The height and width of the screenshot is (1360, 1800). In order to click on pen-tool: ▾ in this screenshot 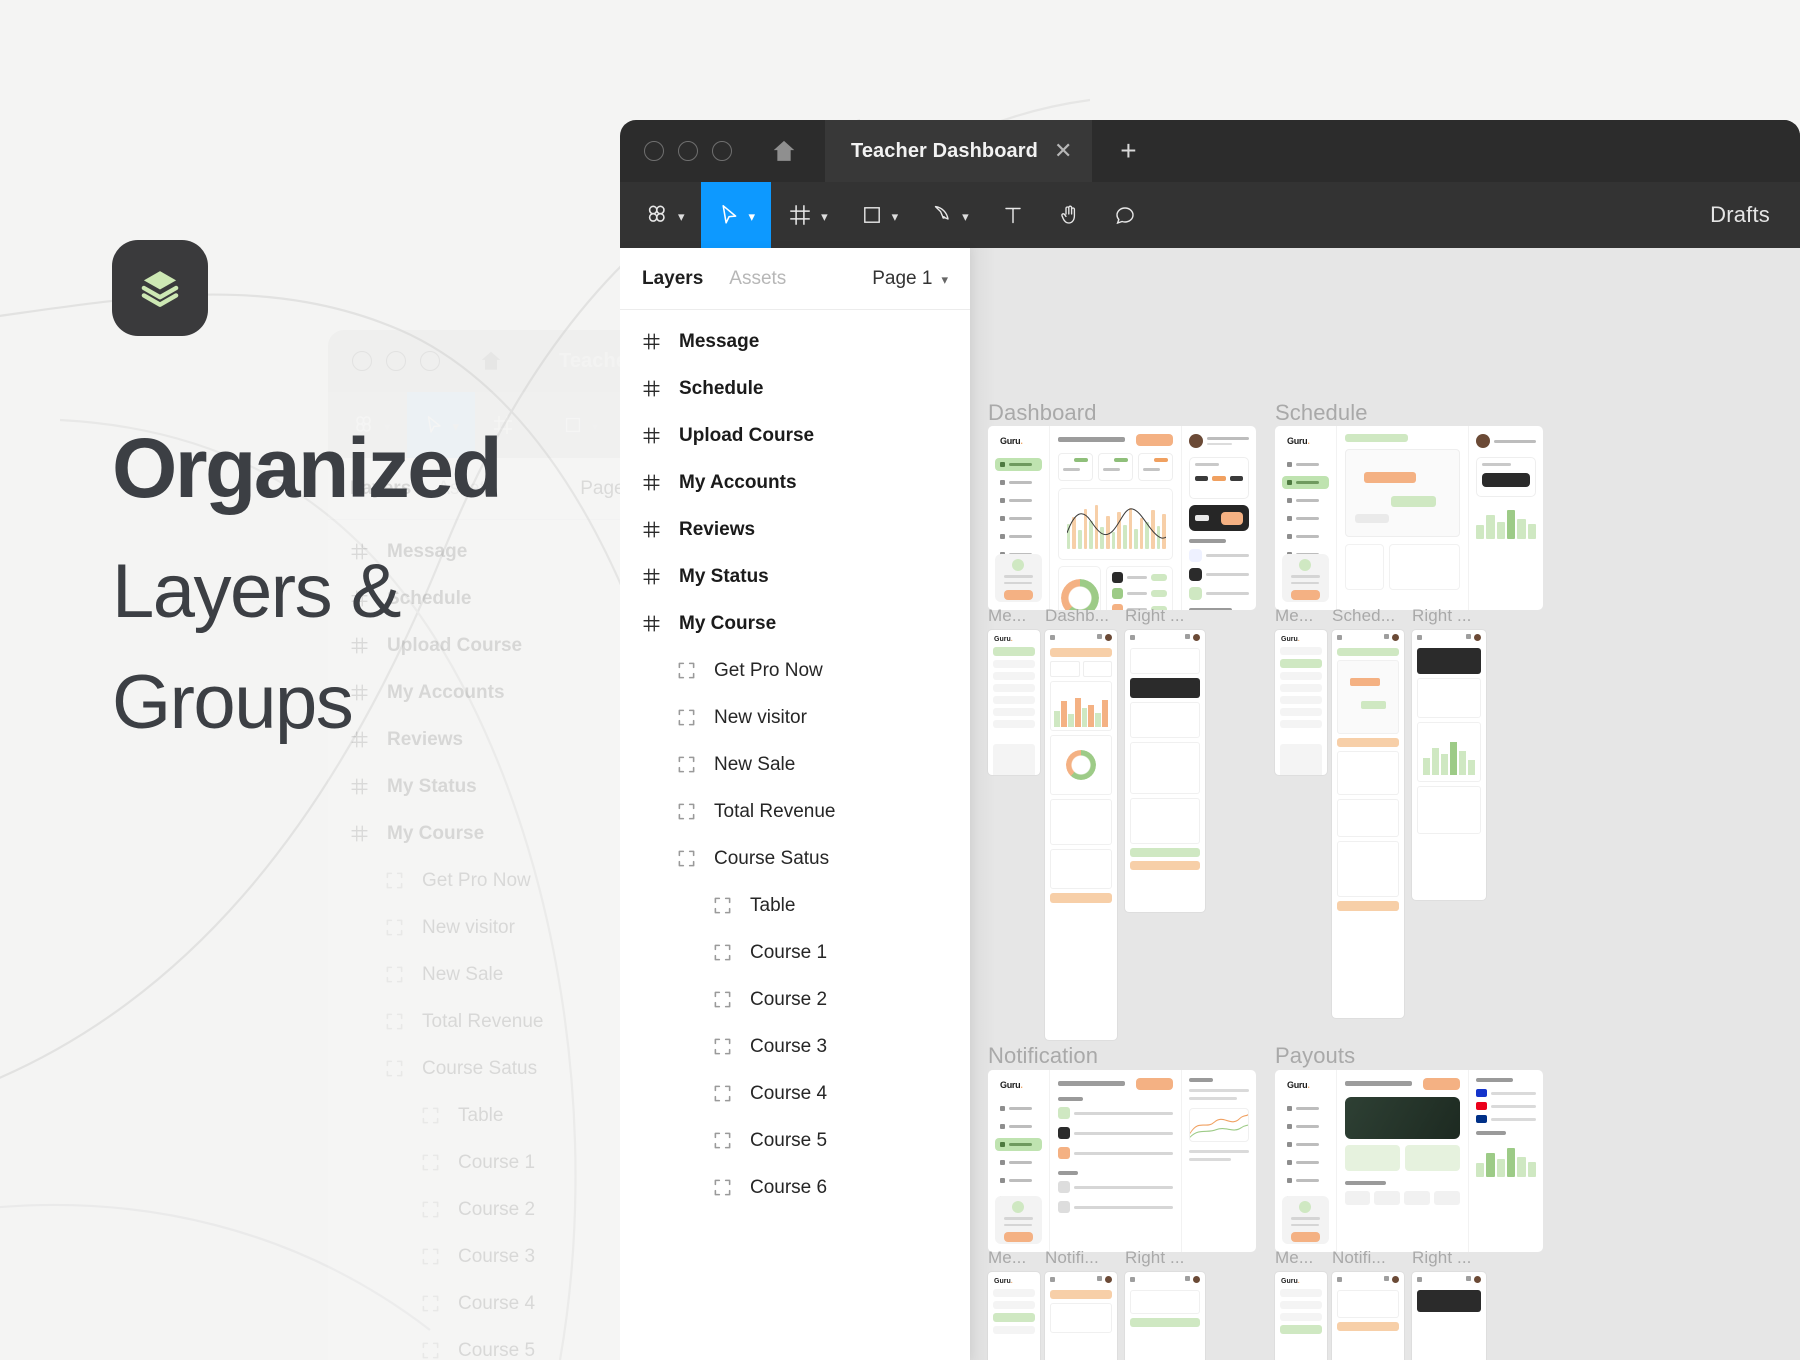, I will do `click(949, 215)`.